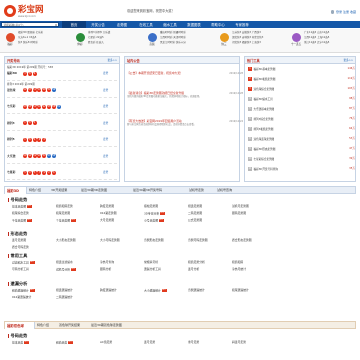  Describe the element at coordinates (34, 207) in the screenshot. I see `tool-link: 基本走势图HOT` at that location.